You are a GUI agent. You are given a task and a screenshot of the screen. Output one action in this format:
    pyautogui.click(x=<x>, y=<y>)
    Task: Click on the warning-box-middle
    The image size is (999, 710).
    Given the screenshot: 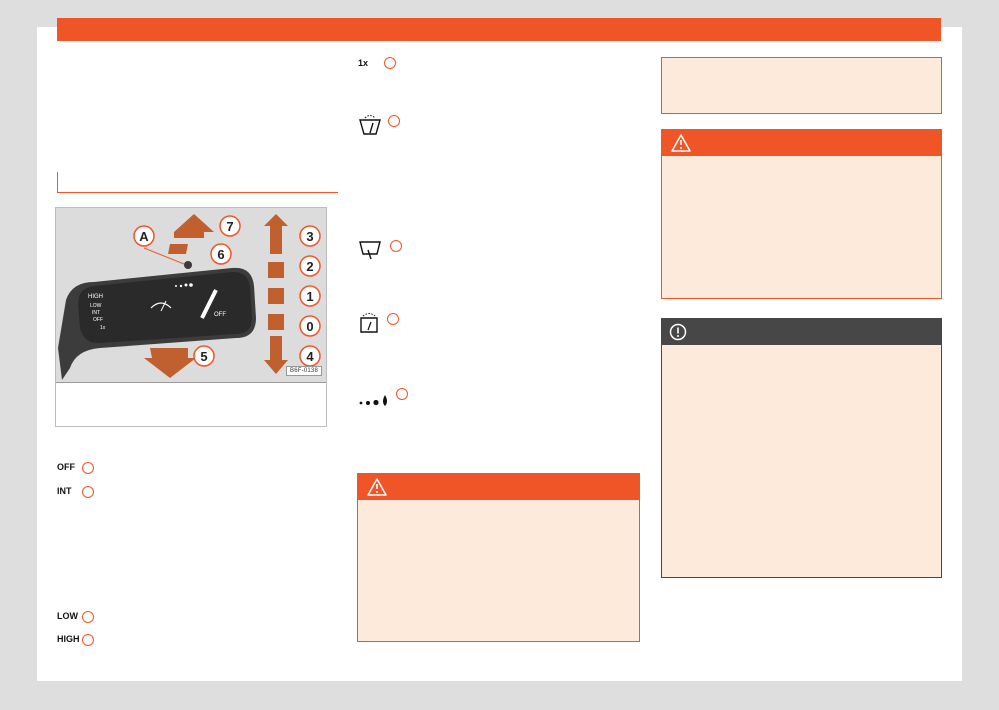 What is the action you would take?
    pyautogui.click(x=498, y=557)
    